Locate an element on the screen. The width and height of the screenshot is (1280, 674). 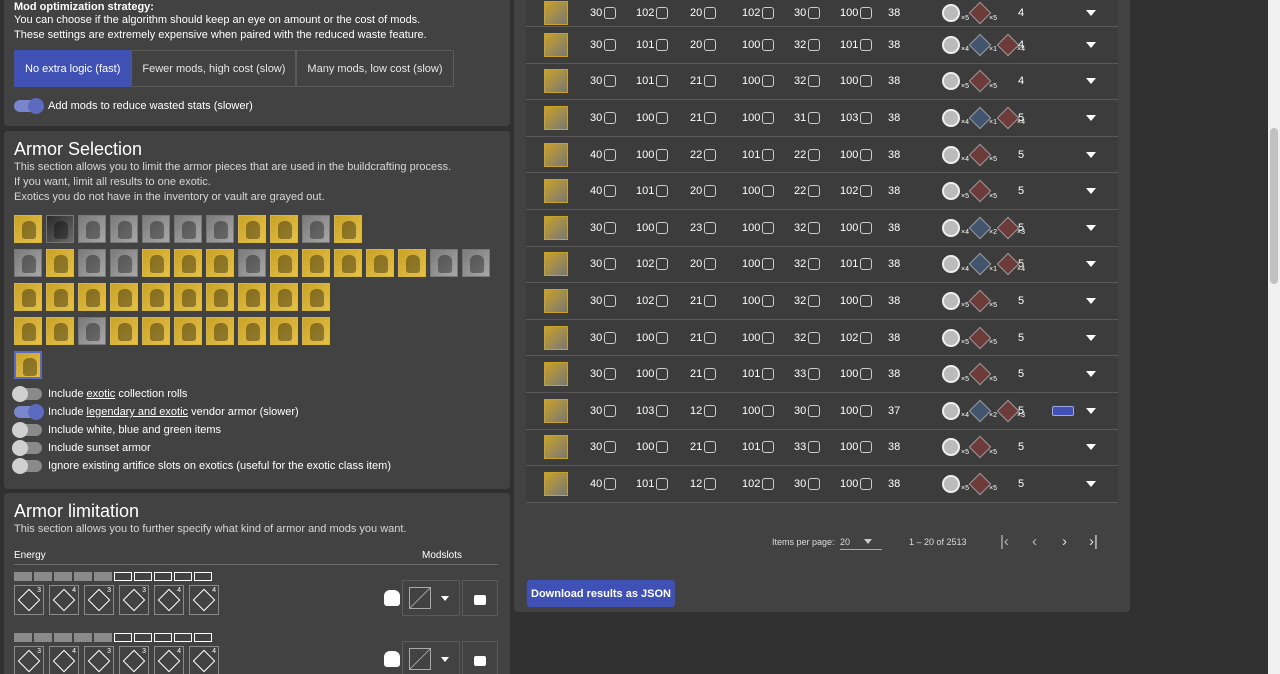
first-page-icon: |‹ is located at coordinates (1004, 541).